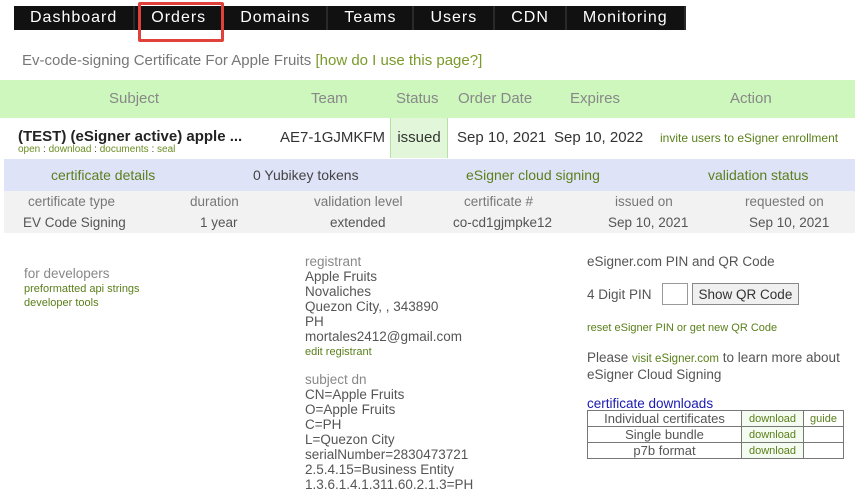 The width and height of the screenshot is (859, 496). Describe the element at coordinates (758, 175) in the screenshot. I see `validation-status-tab: validation status` at that location.